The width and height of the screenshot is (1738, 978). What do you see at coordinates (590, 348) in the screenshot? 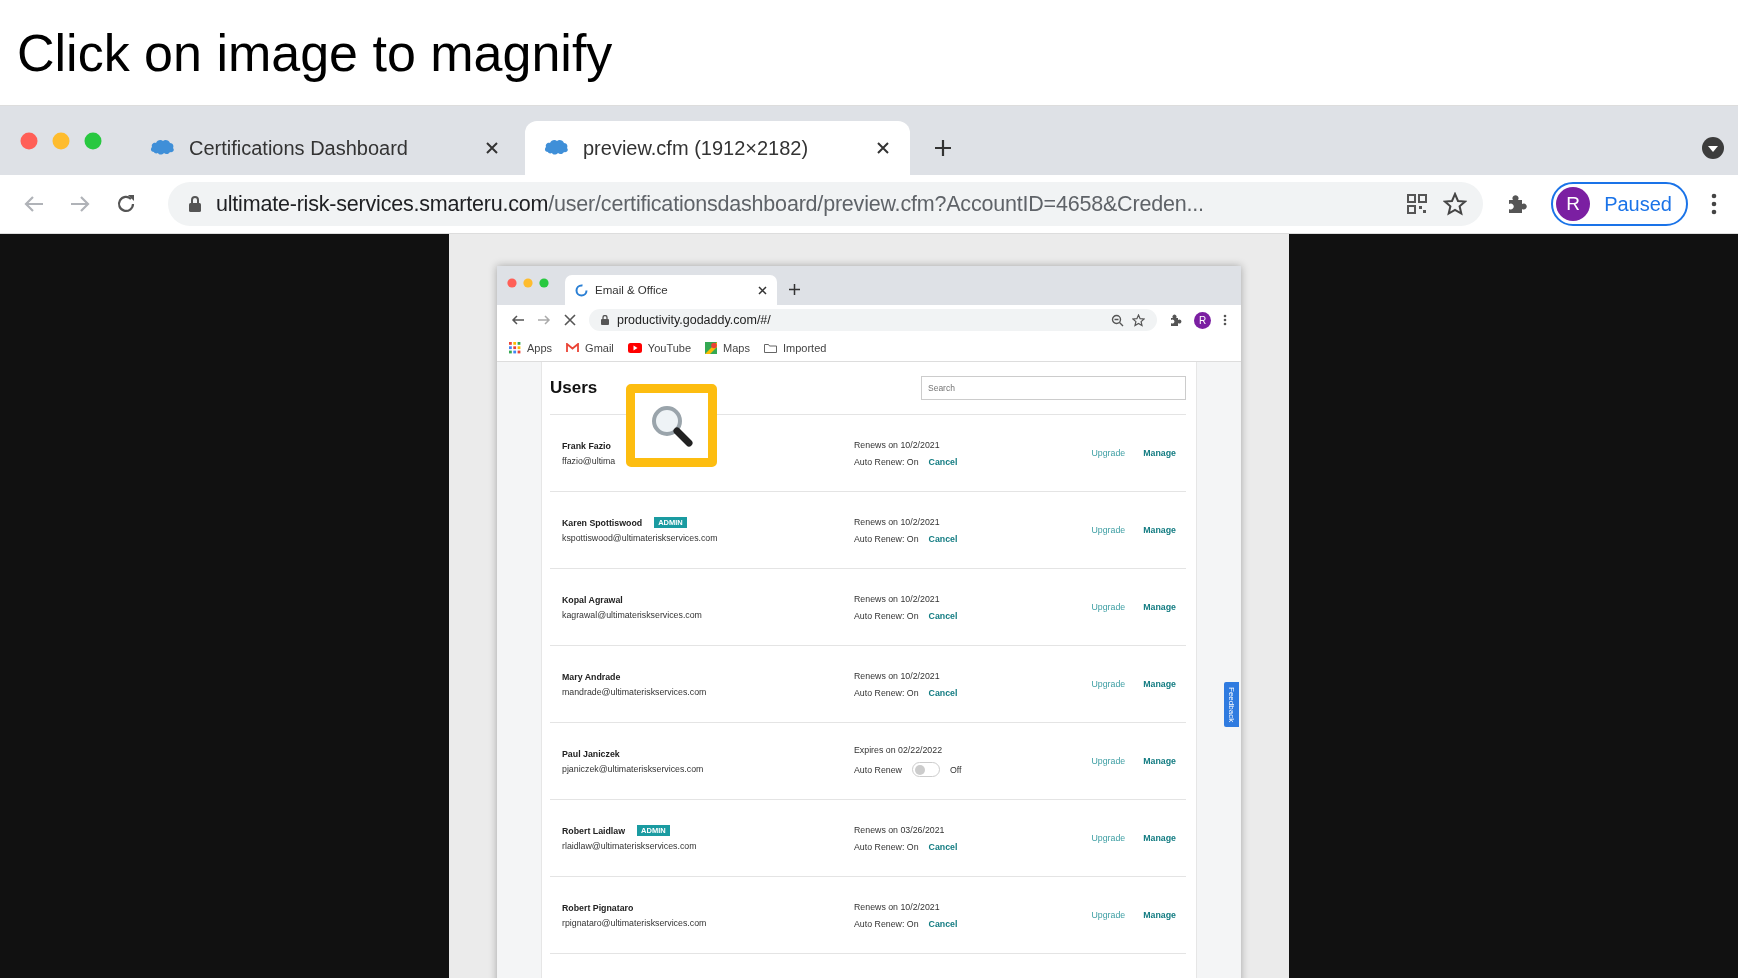
I see `bookmark-item: Gmail` at bounding box center [590, 348].